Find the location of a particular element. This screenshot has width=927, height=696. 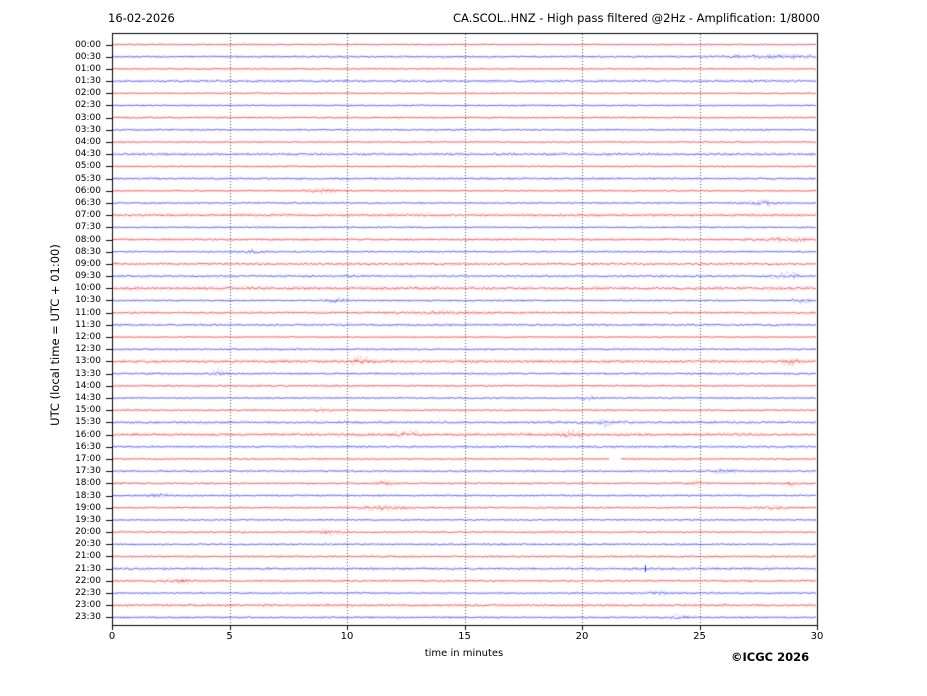

x-tick-label: 0 is located at coordinates (112, 636).